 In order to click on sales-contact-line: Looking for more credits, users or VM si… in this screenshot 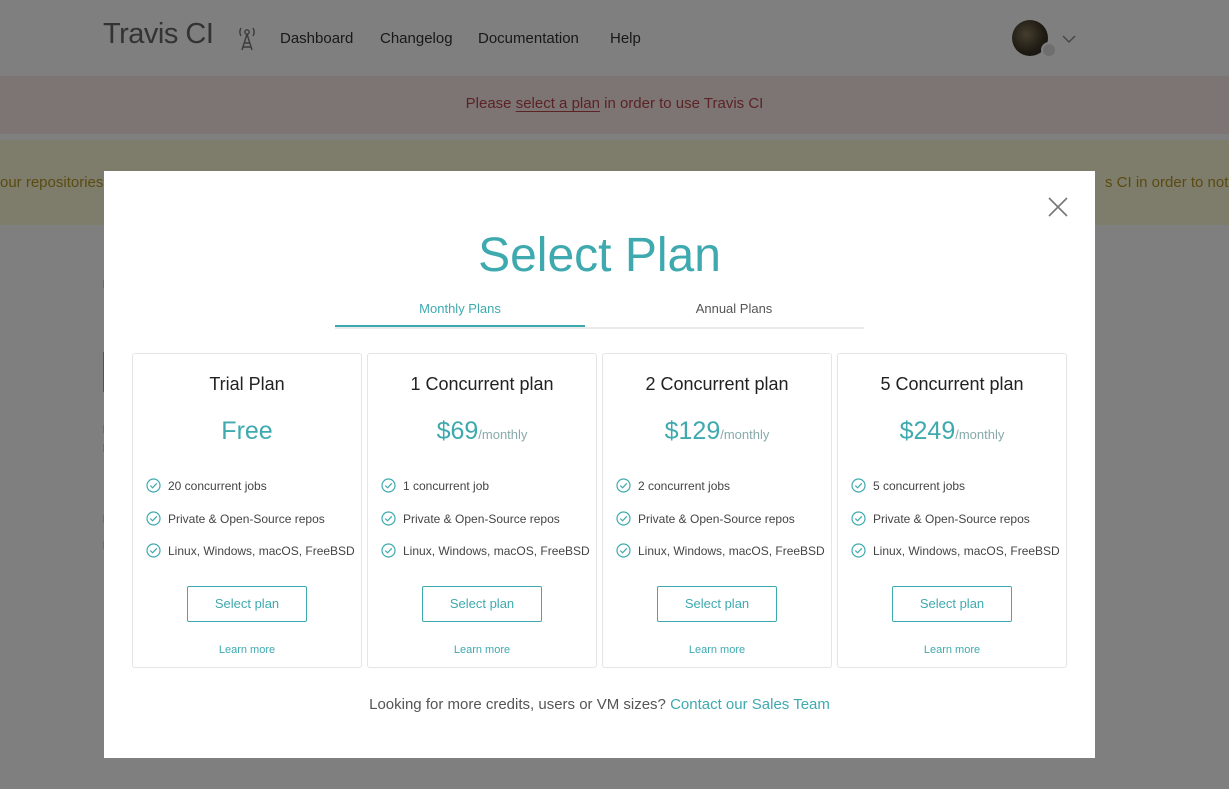, I will do `click(599, 704)`.